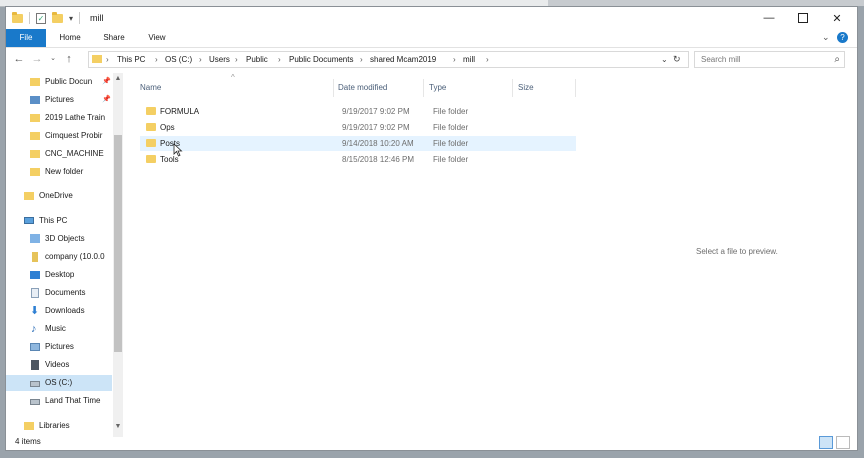 This screenshot has height=458, width=864. I want to click on details-view-icon, so click(826, 442).